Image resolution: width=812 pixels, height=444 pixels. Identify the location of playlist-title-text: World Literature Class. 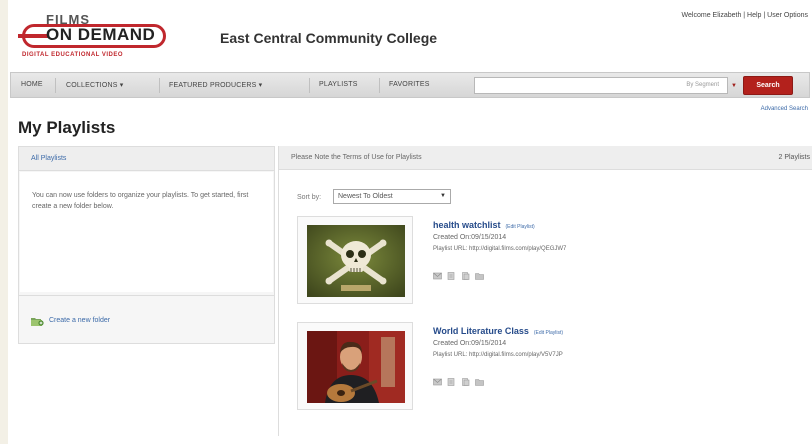
(481, 331).